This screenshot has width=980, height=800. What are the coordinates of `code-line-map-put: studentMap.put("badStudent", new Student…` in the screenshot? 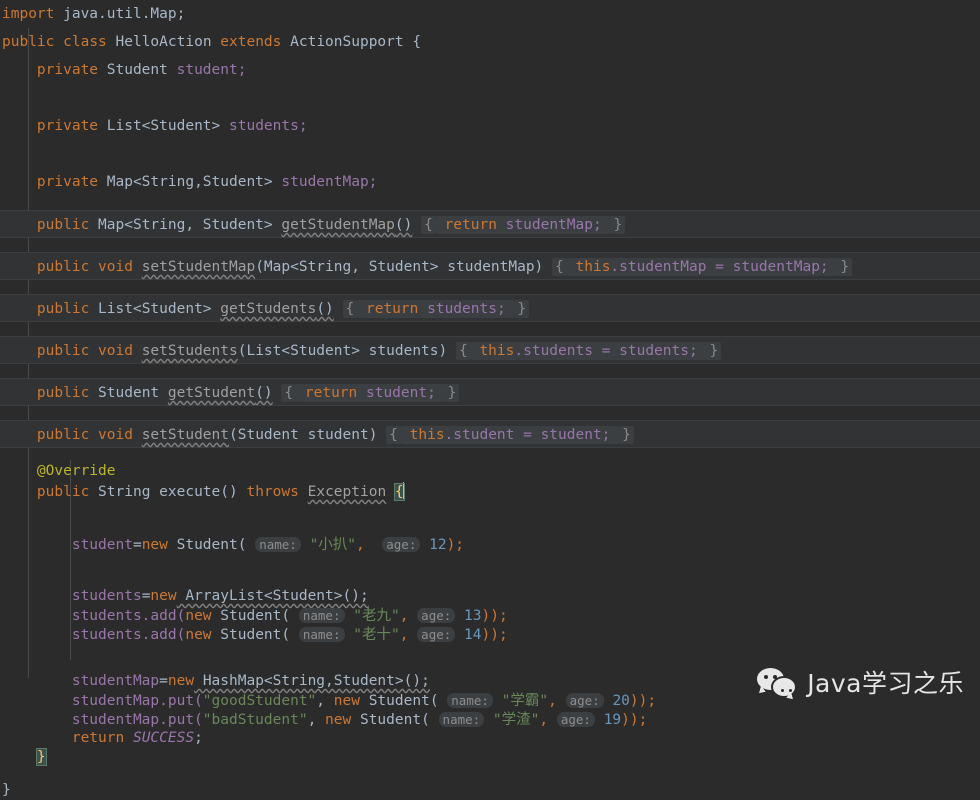 It's located at (490, 719).